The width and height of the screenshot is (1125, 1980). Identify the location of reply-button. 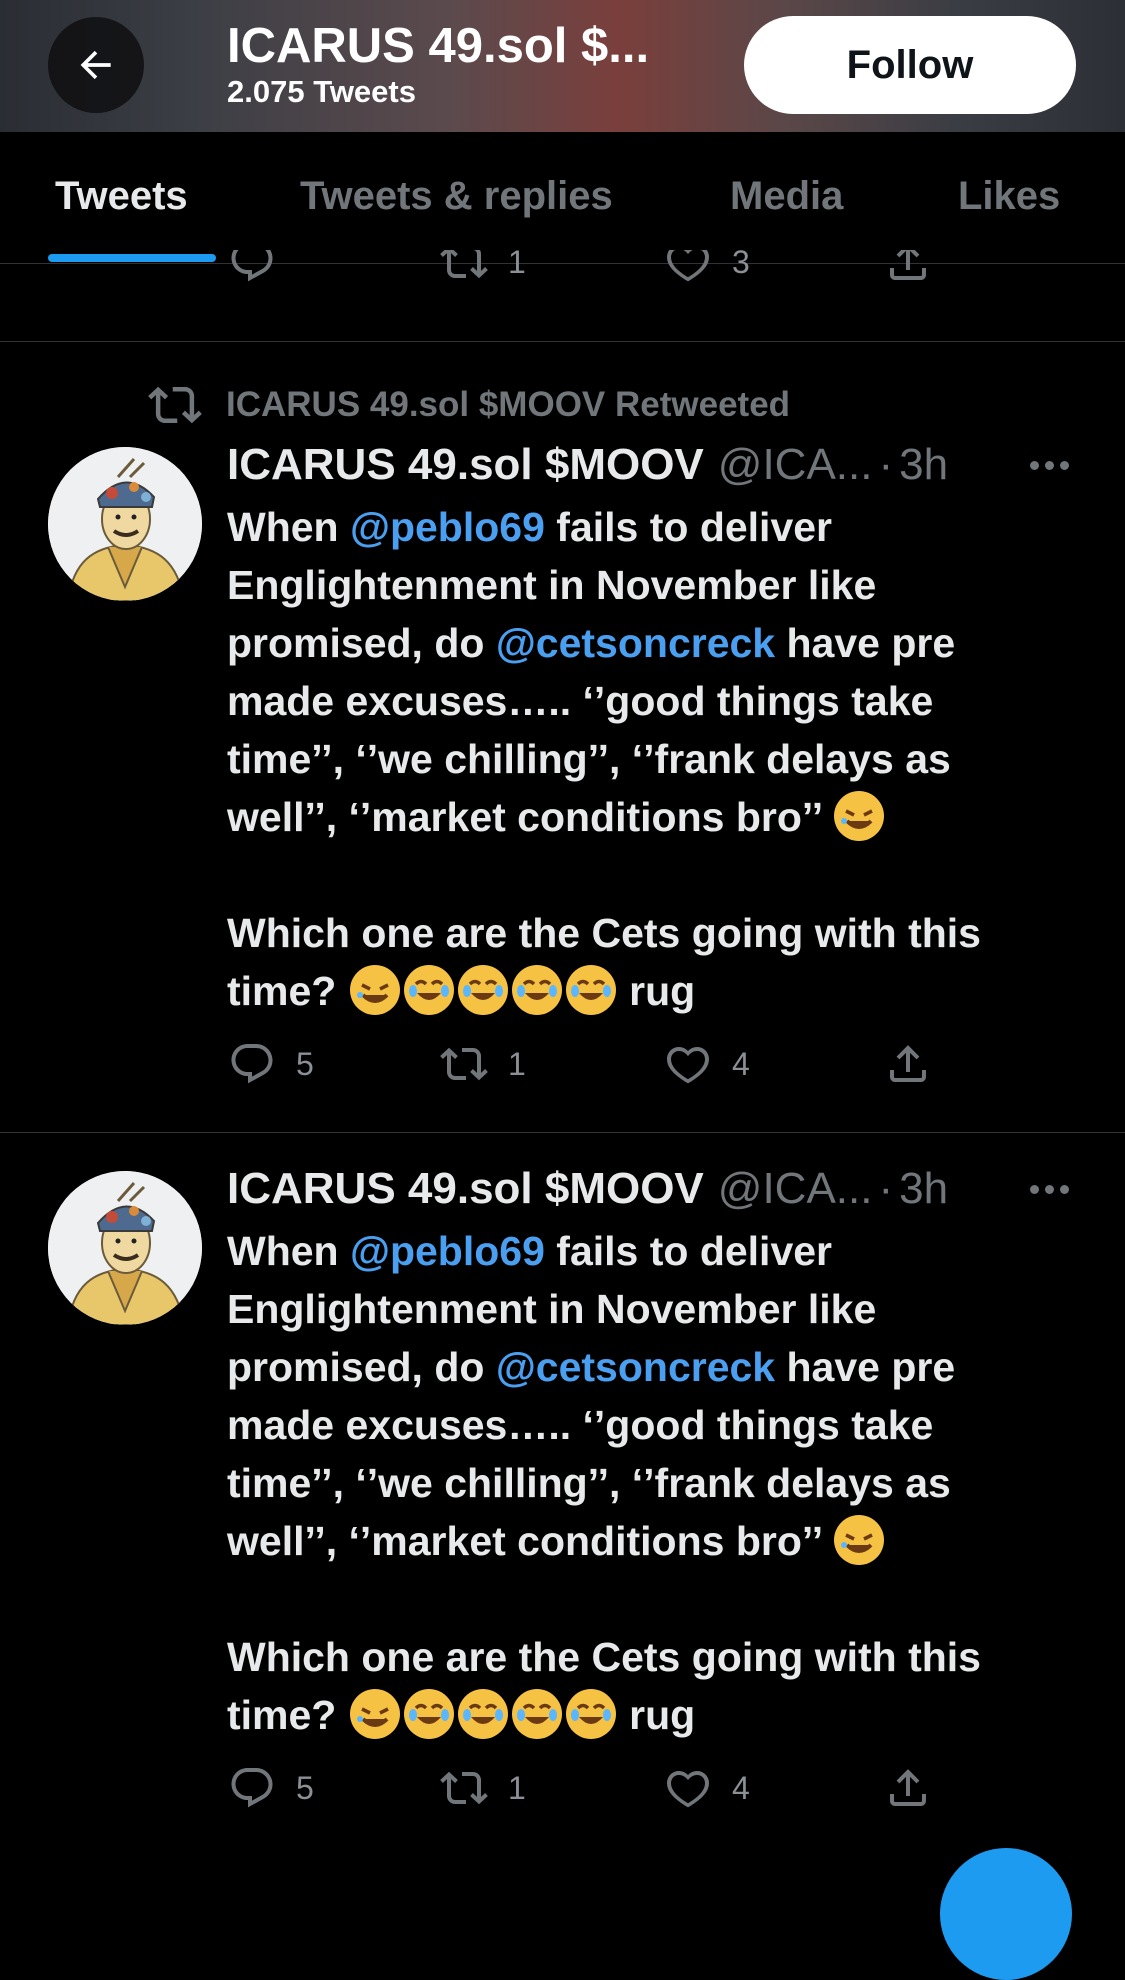
(252, 268).